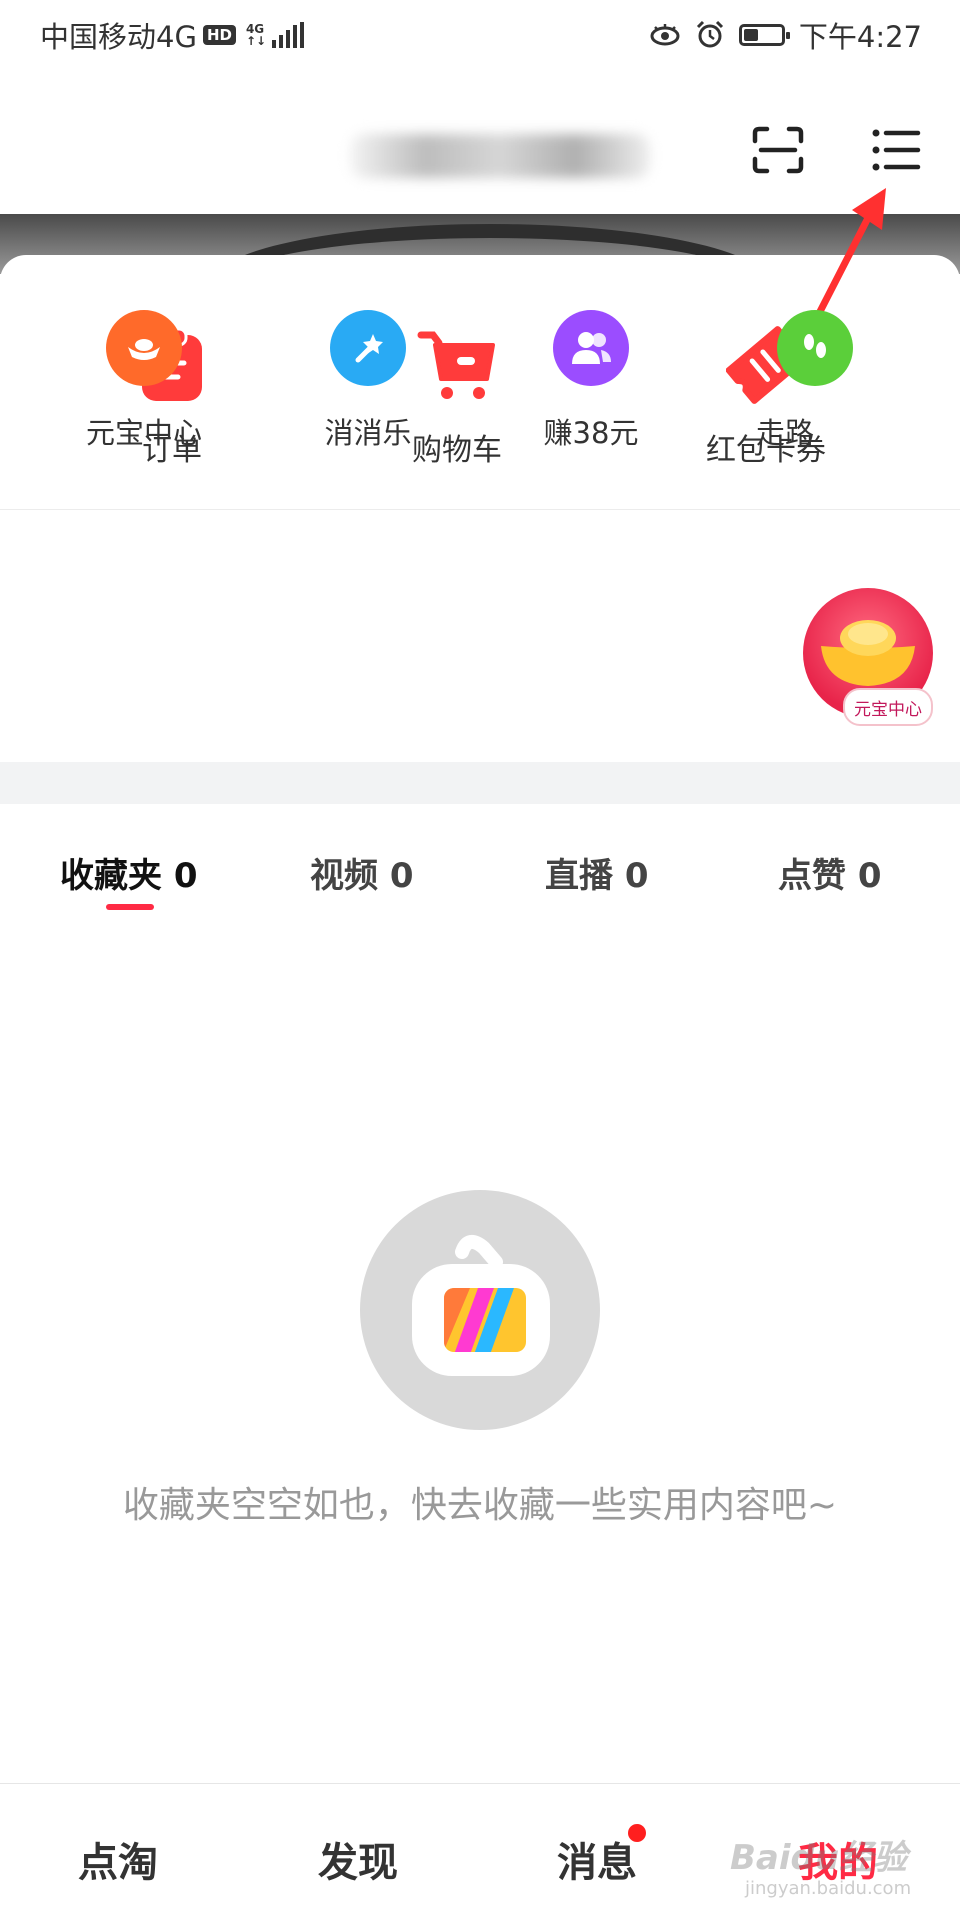  Describe the element at coordinates (709, 34) in the screenshot. I see `alarm-icon` at that location.